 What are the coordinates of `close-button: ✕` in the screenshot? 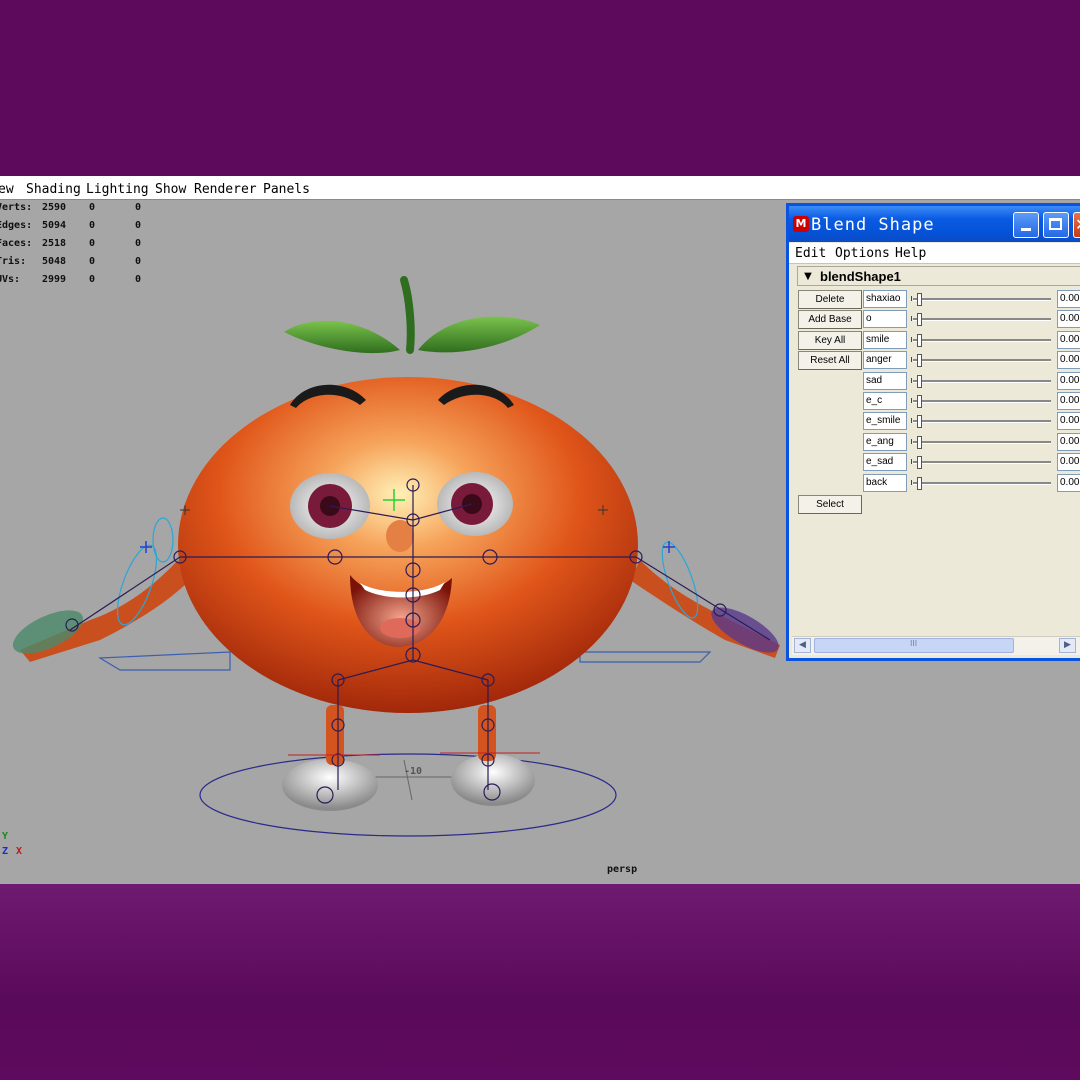 It's located at (1076, 225).